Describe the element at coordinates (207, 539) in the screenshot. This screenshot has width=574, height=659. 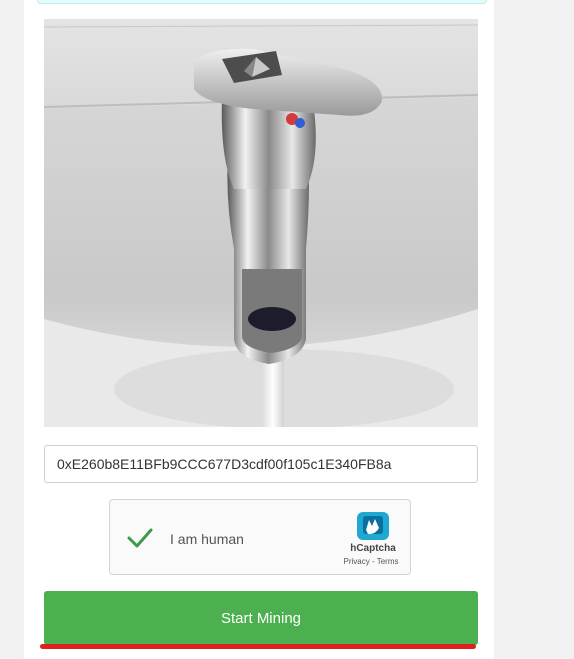
I see `captcha-label: I am human` at that location.